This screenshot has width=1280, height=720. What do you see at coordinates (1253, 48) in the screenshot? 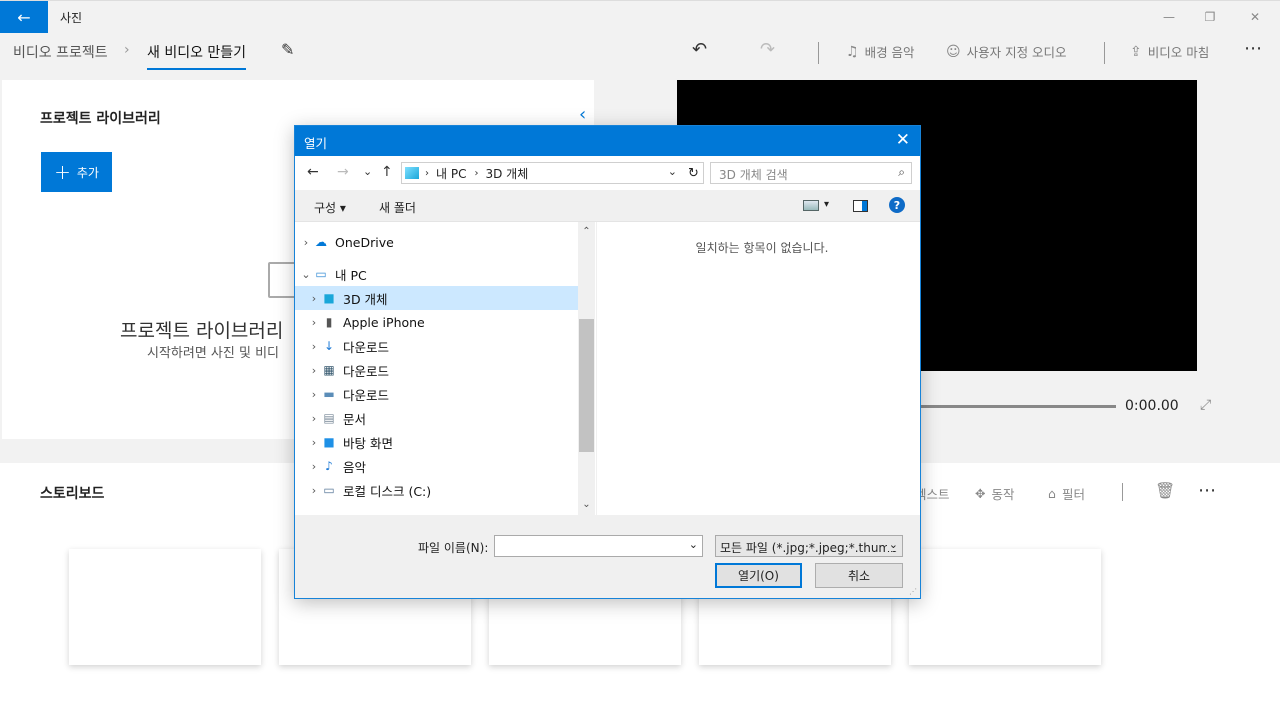
I see `more-options-icon: ⋯` at bounding box center [1253, 48].